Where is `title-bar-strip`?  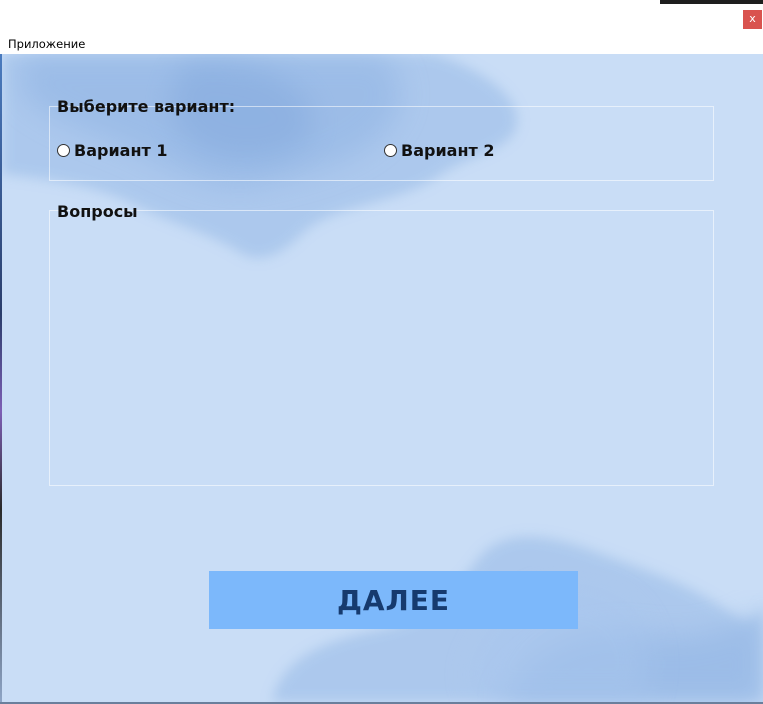
title-bar-strip is located at coordinates (711, 2).